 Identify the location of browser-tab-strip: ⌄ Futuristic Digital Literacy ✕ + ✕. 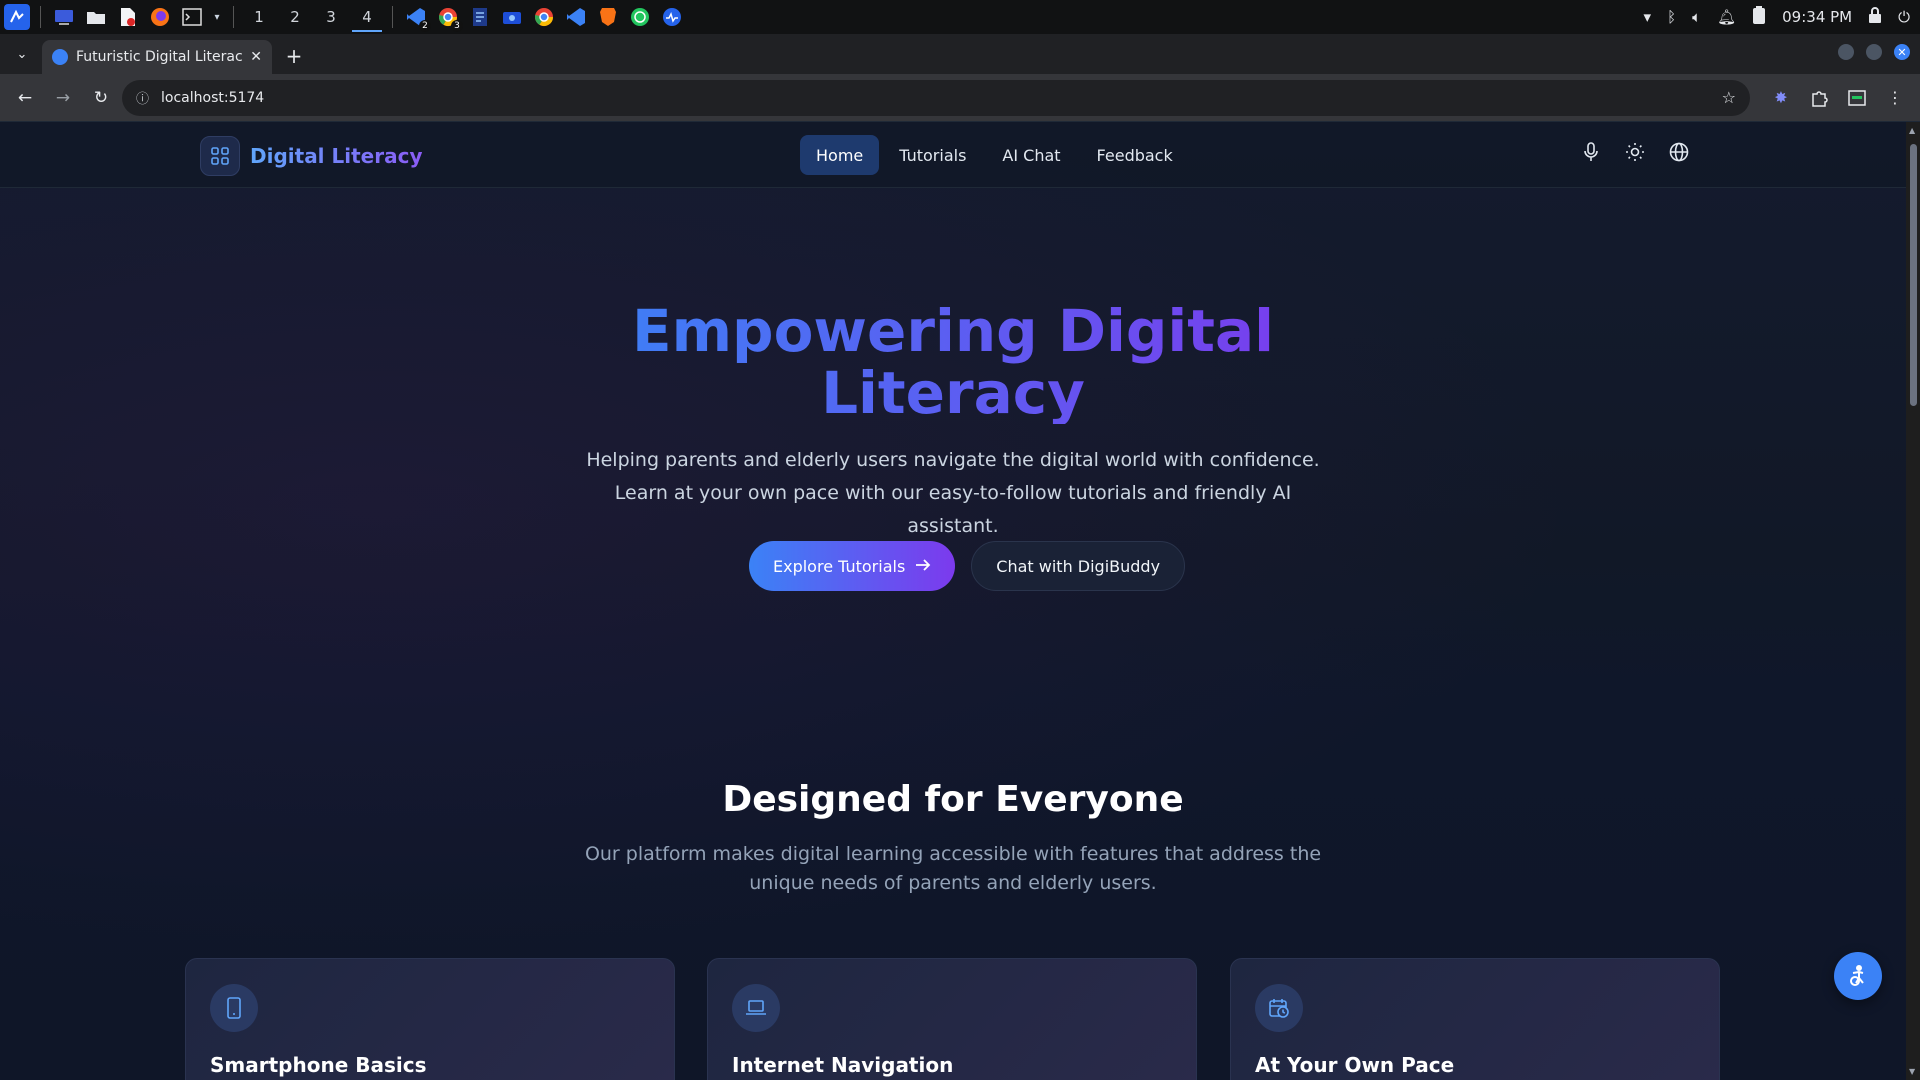
(960, 54).